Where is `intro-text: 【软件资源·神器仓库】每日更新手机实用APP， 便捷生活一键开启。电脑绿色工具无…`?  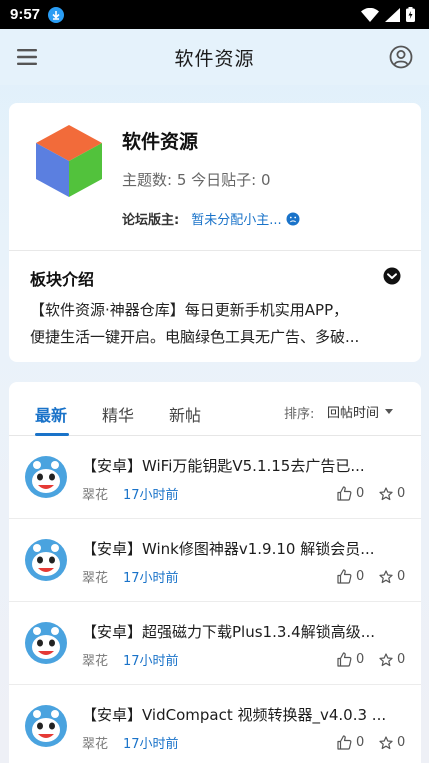
intro-text: 【软件资源·神器仓库】每日更新手机实用APP， 便捷生活一键开启。电脑绿色工具无… is located at coordinates (217, 324).